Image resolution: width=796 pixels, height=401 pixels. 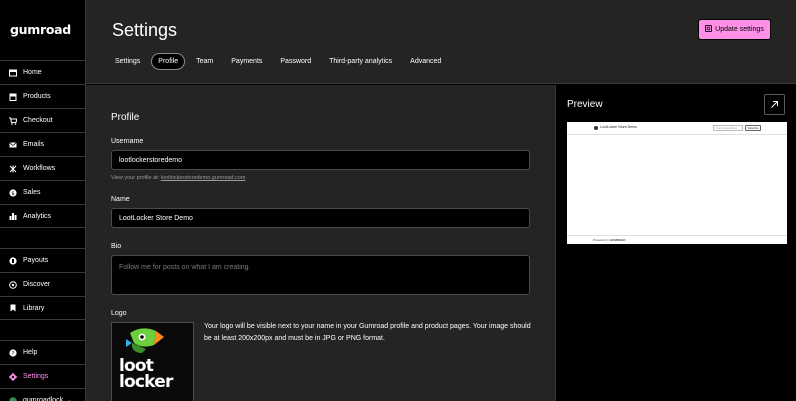 What do you see at coordinates (13, 260) in the screenshot?
I see `bank-icon` at bounding box center [13, 260].